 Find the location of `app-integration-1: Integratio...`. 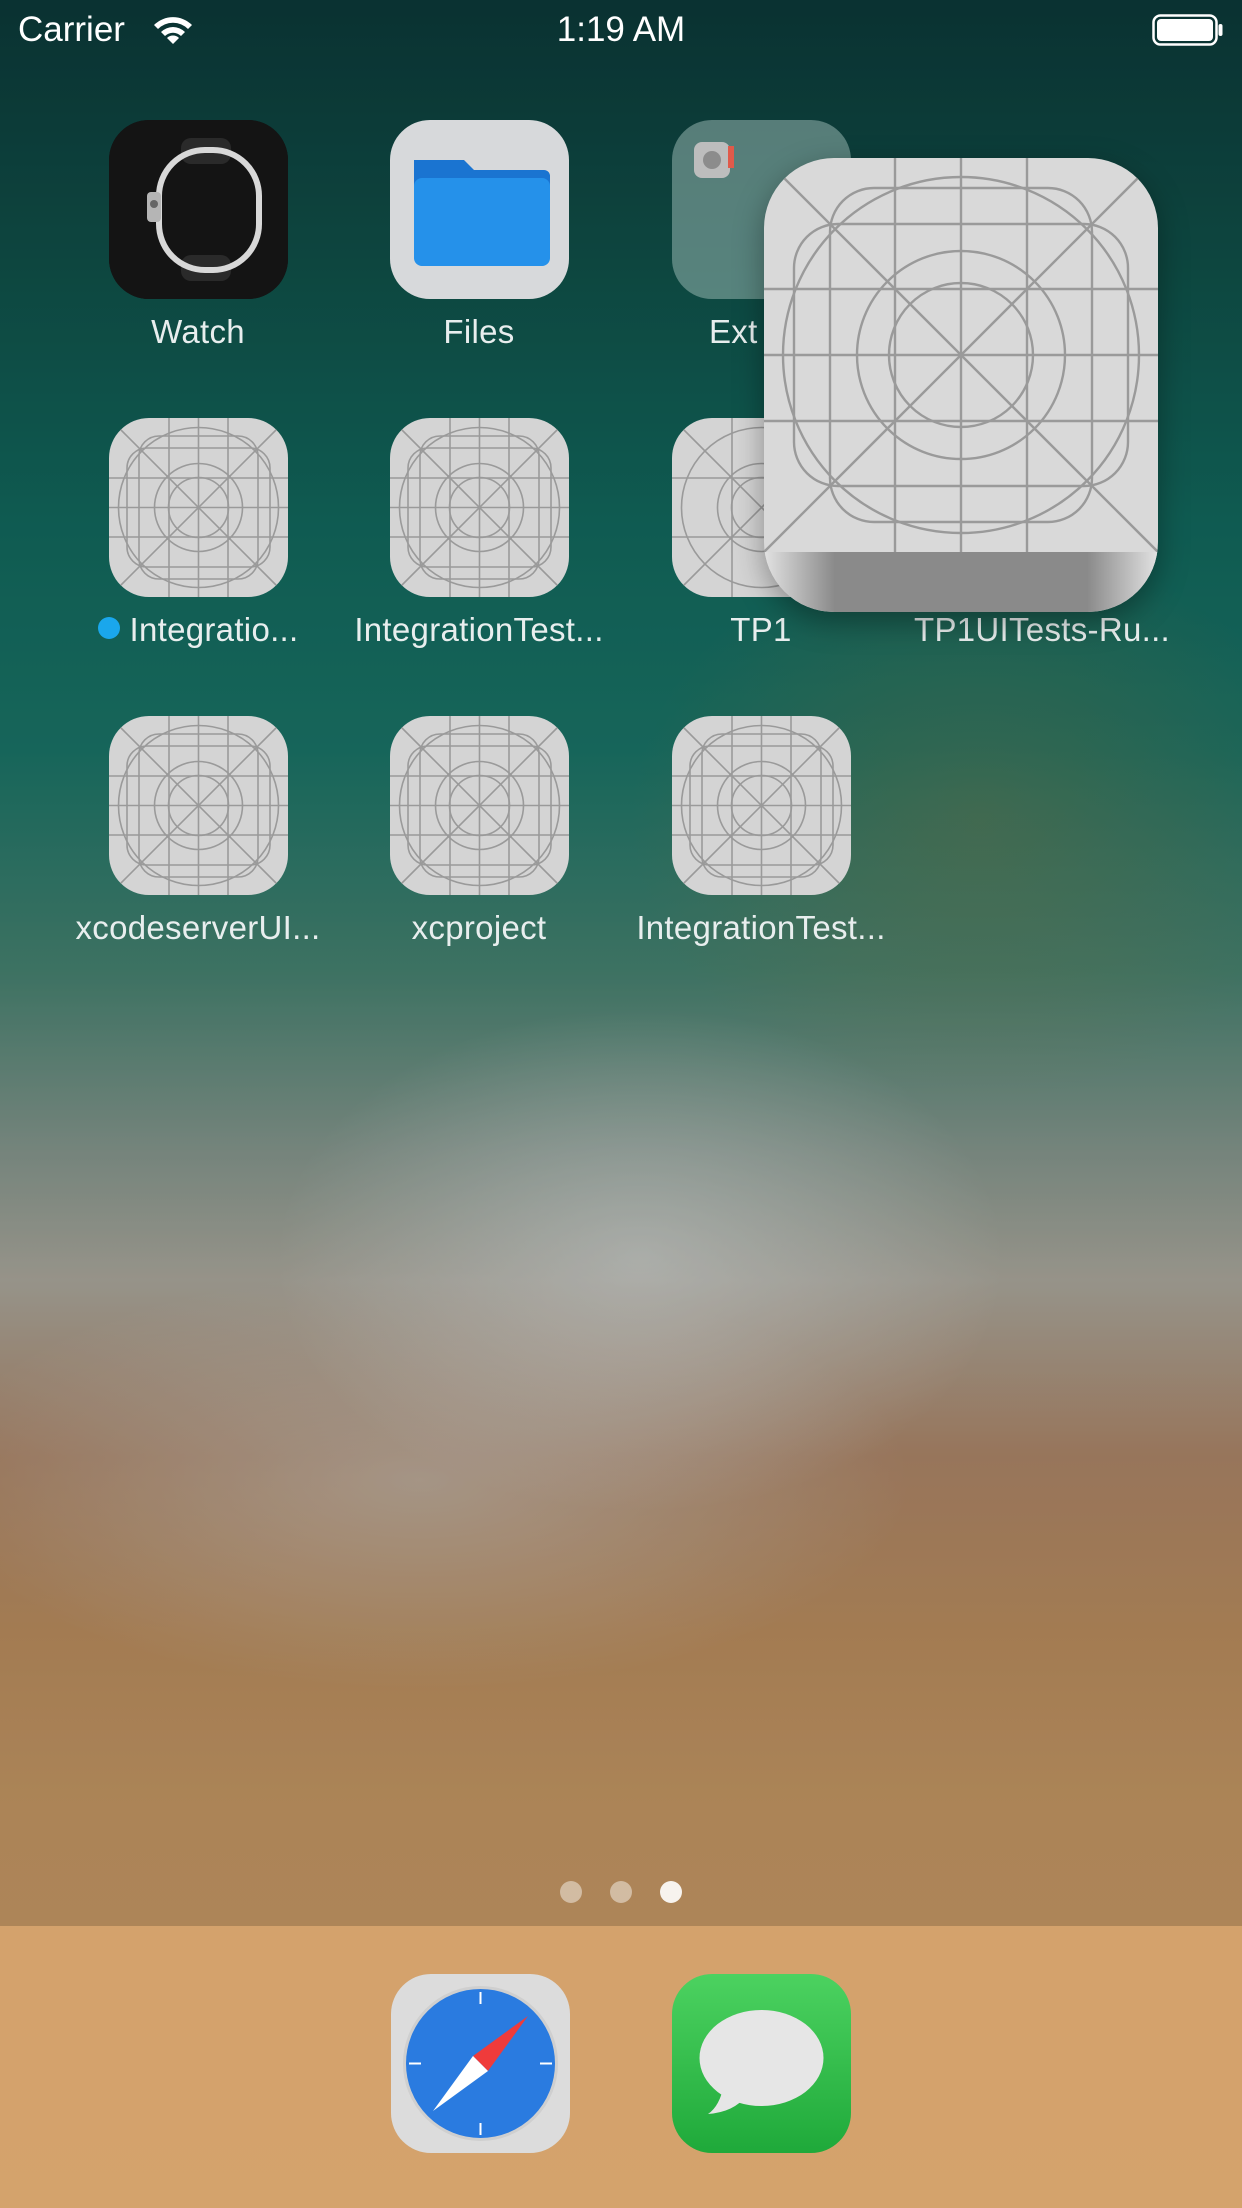

app-integration-1: Integratio... is located at coordinates (198, 533).